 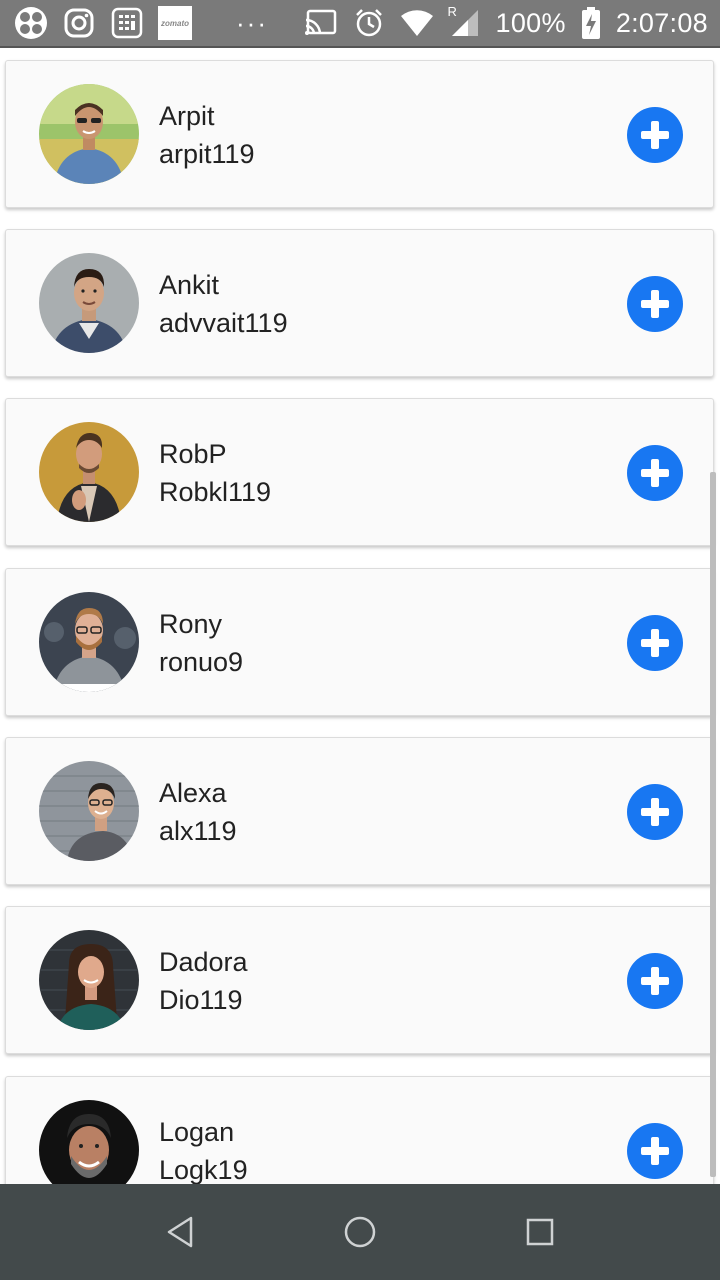 I want to click on calculator-icon, so click(x=127, y=23).